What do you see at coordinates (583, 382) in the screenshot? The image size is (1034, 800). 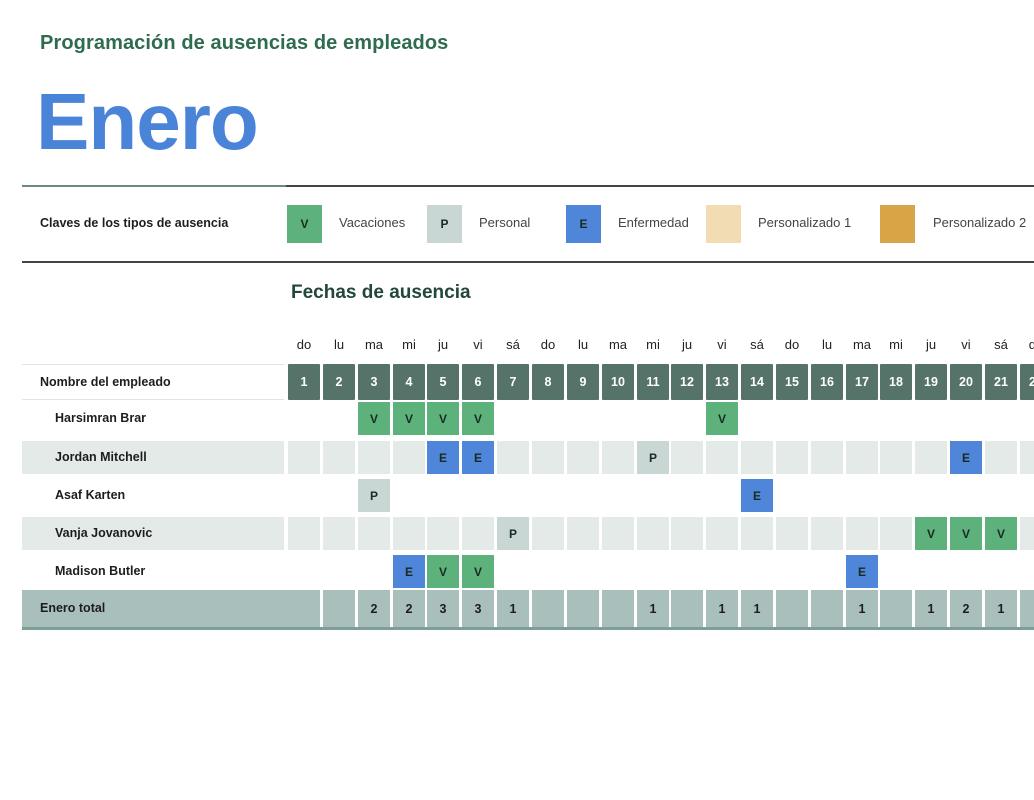 I see `day-header-9: 9` at bounding box center [583, 382].